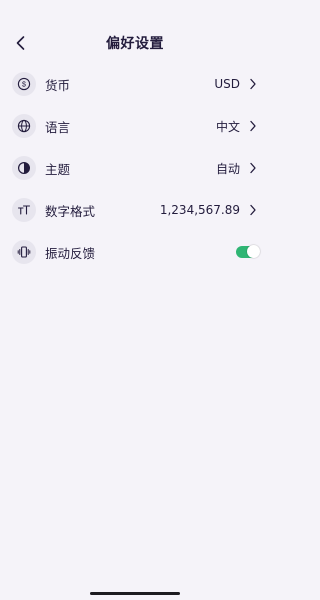 The width and height of the screenshot is (320, 600). Describe the element at coordinates (135, 84) in the screenshot. I see `currency-row: $ 货币 USD` at that location.